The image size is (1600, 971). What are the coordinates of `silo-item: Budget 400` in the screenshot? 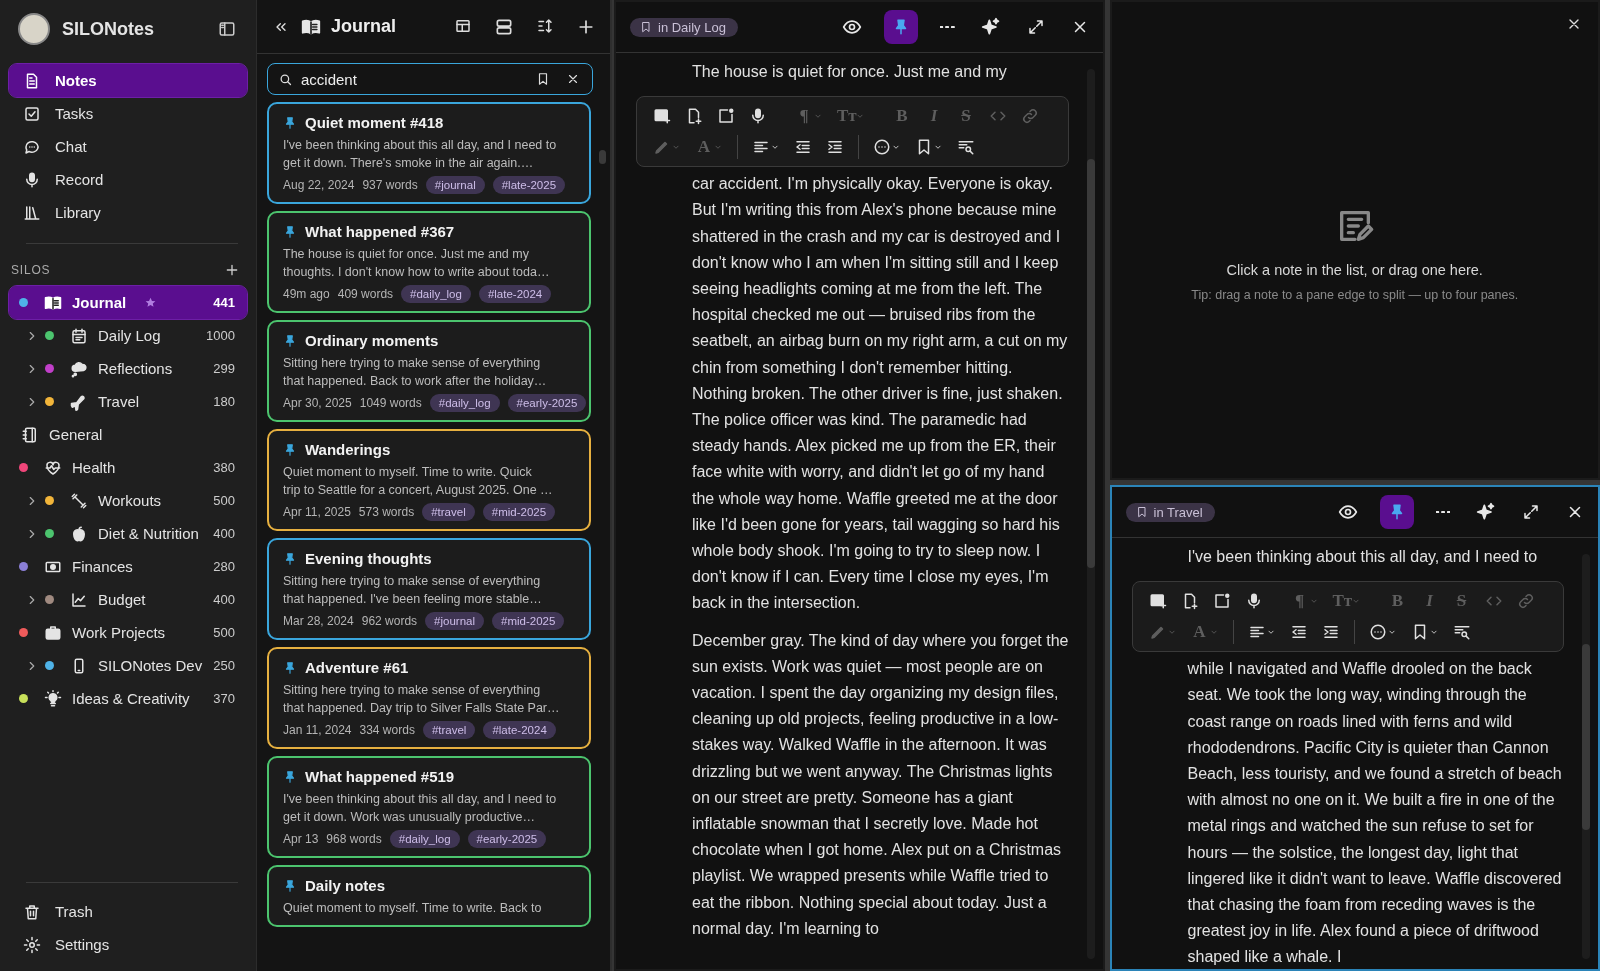 It's located at (128, 599).